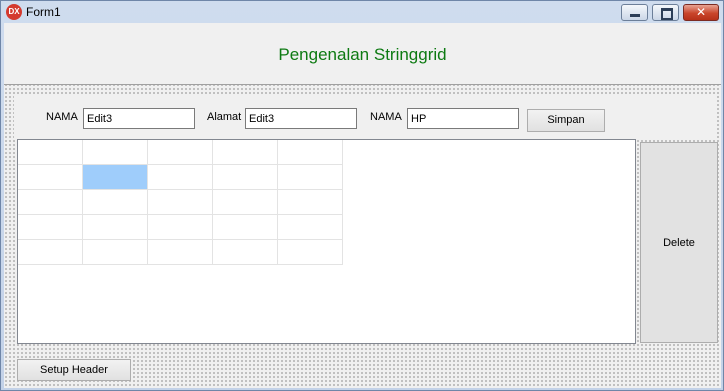 This screenshot has width=724, height=391. Describe the element at coordinates (14, 12) in the screenshot. I see `app-icon: DX` at that location.